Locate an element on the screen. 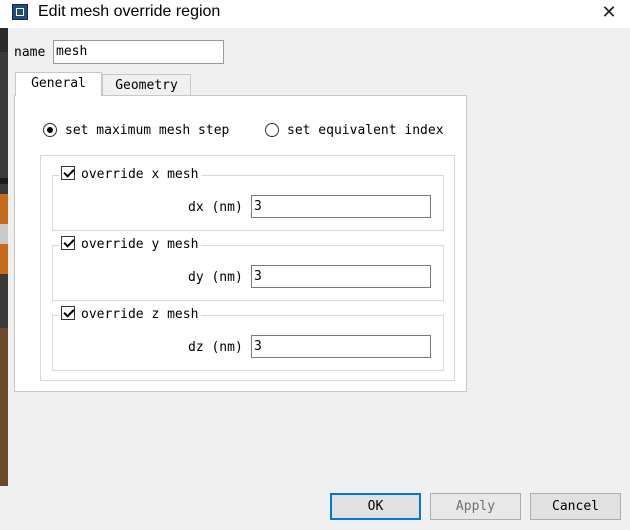  dx-label: dx (nm) is located at coordinates (215, 207).